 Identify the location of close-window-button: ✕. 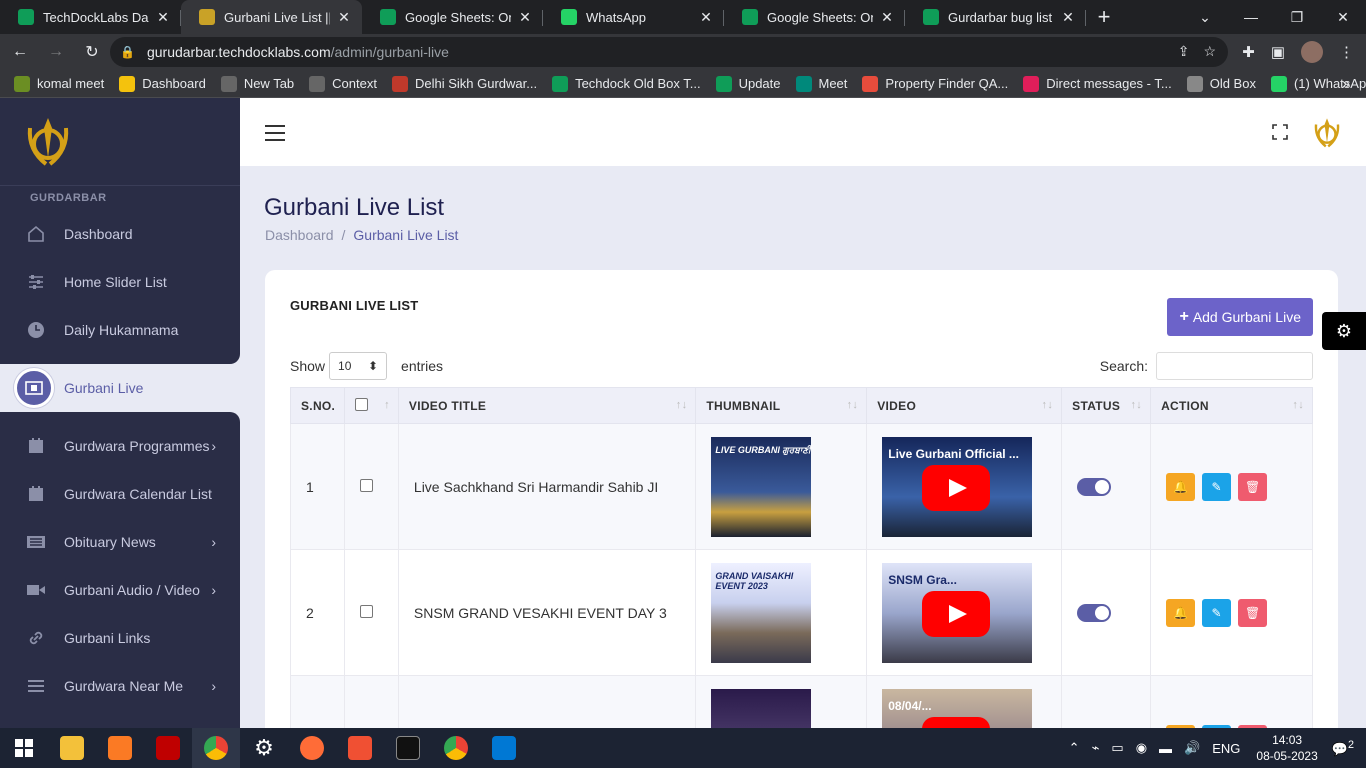
(1343, 17).